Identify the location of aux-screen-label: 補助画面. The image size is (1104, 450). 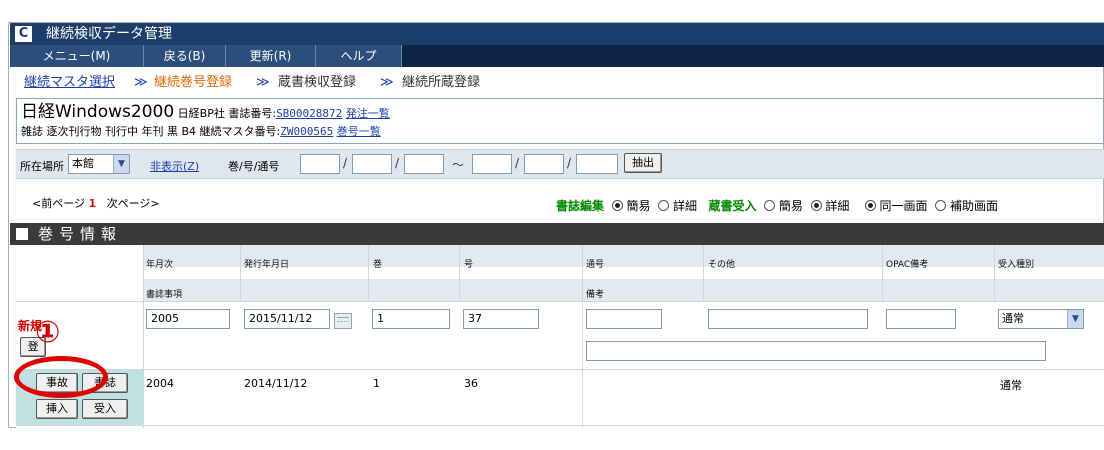
(974, 206).